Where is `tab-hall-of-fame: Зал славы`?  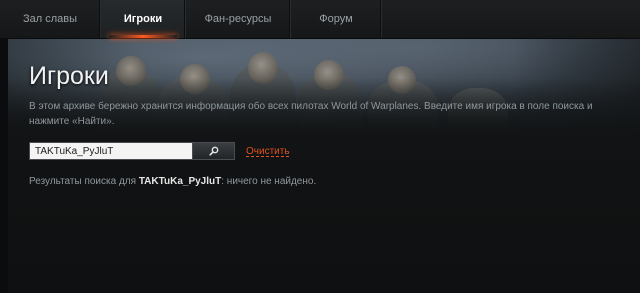 tab-hall-of-fame: Зал славы is located at coordinates (50, 19).